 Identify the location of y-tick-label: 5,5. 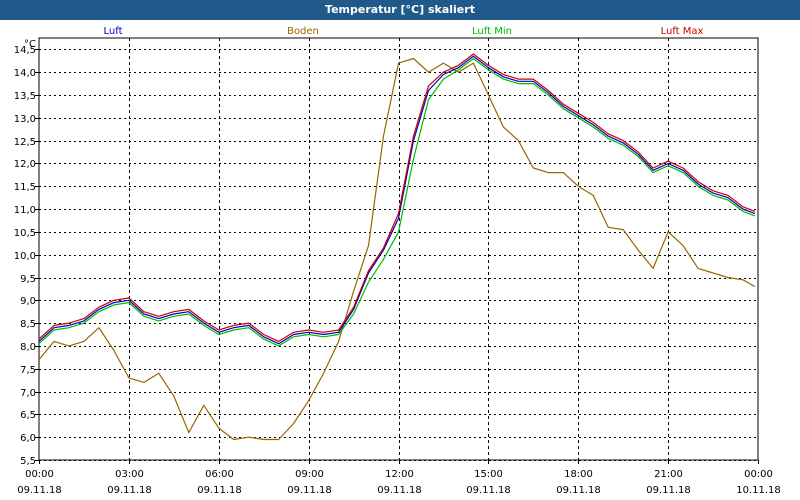
(28, 461).